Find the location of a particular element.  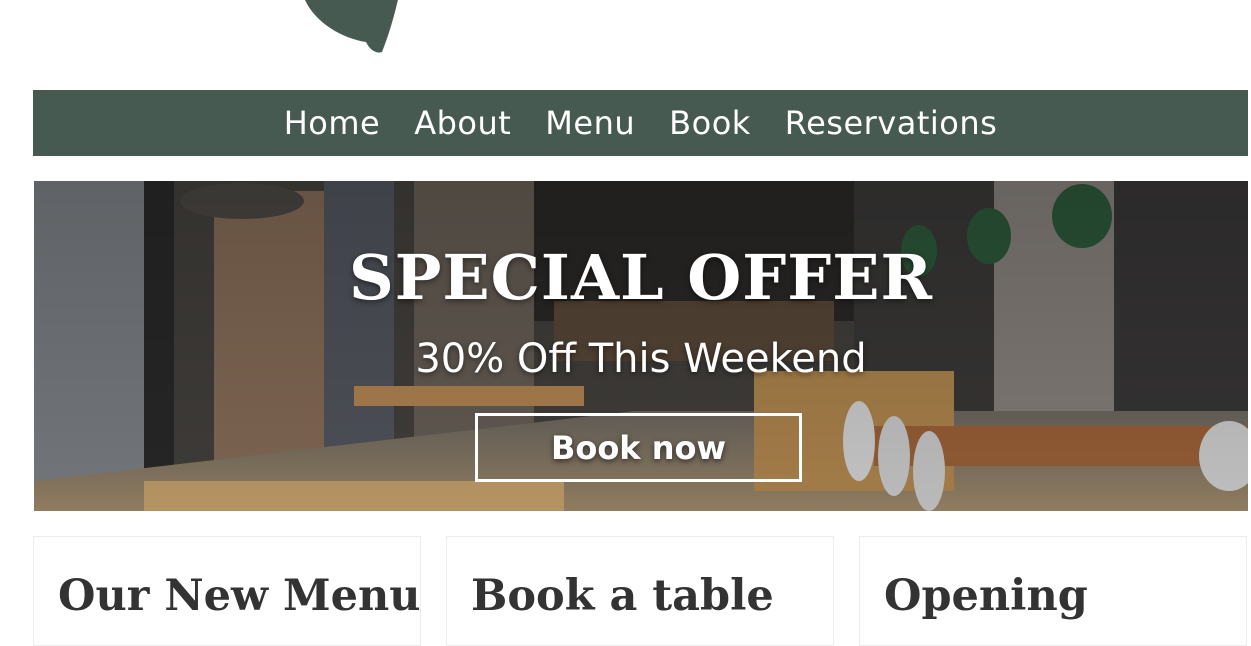

hero-title: SPECIAL OFFER is located at coordinates (641, 277).